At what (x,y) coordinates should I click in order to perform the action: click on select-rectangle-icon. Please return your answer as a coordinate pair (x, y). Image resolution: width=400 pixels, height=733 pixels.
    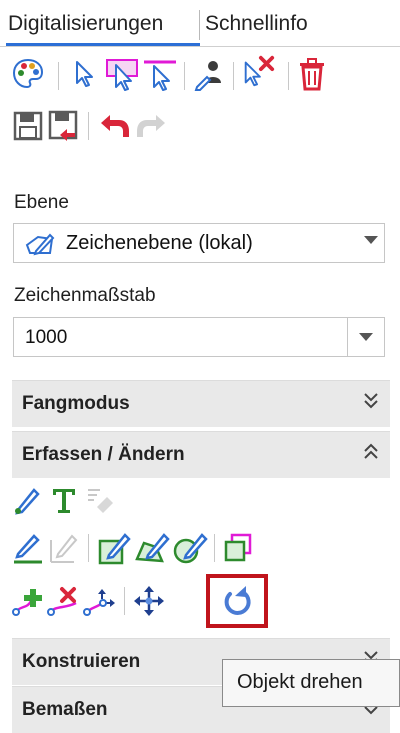
    Looking at the image, I should click on (122, 75).